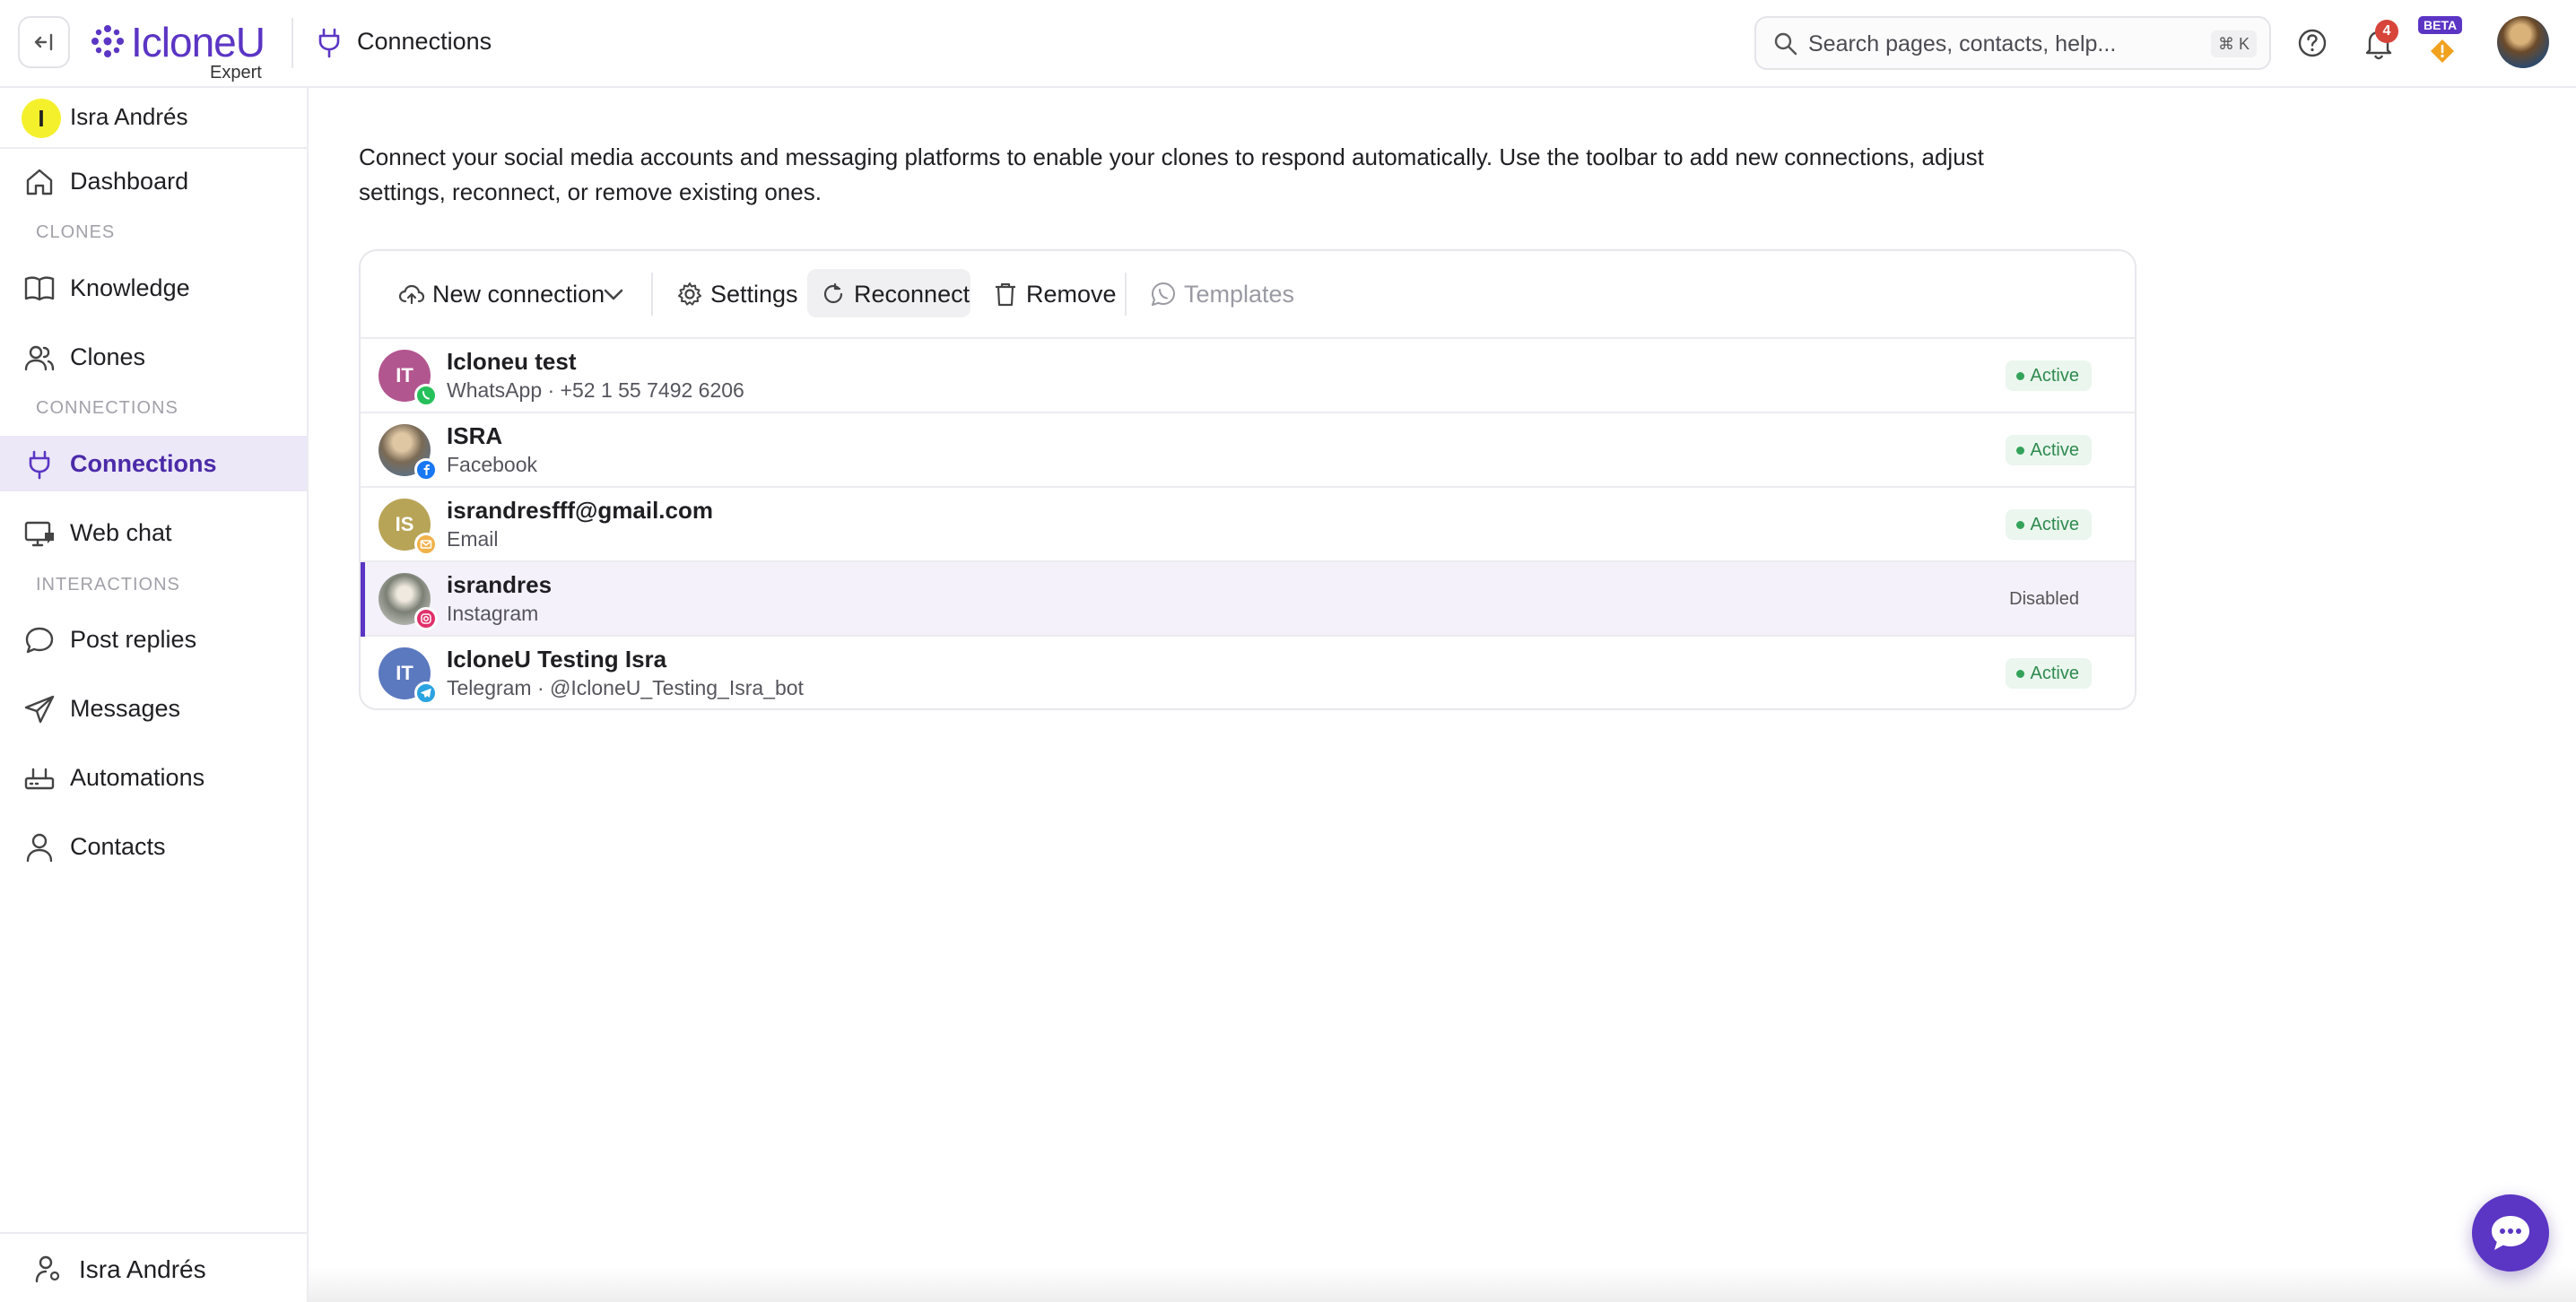  I want to click on collapse-sidebar-button, so click(44, 42).